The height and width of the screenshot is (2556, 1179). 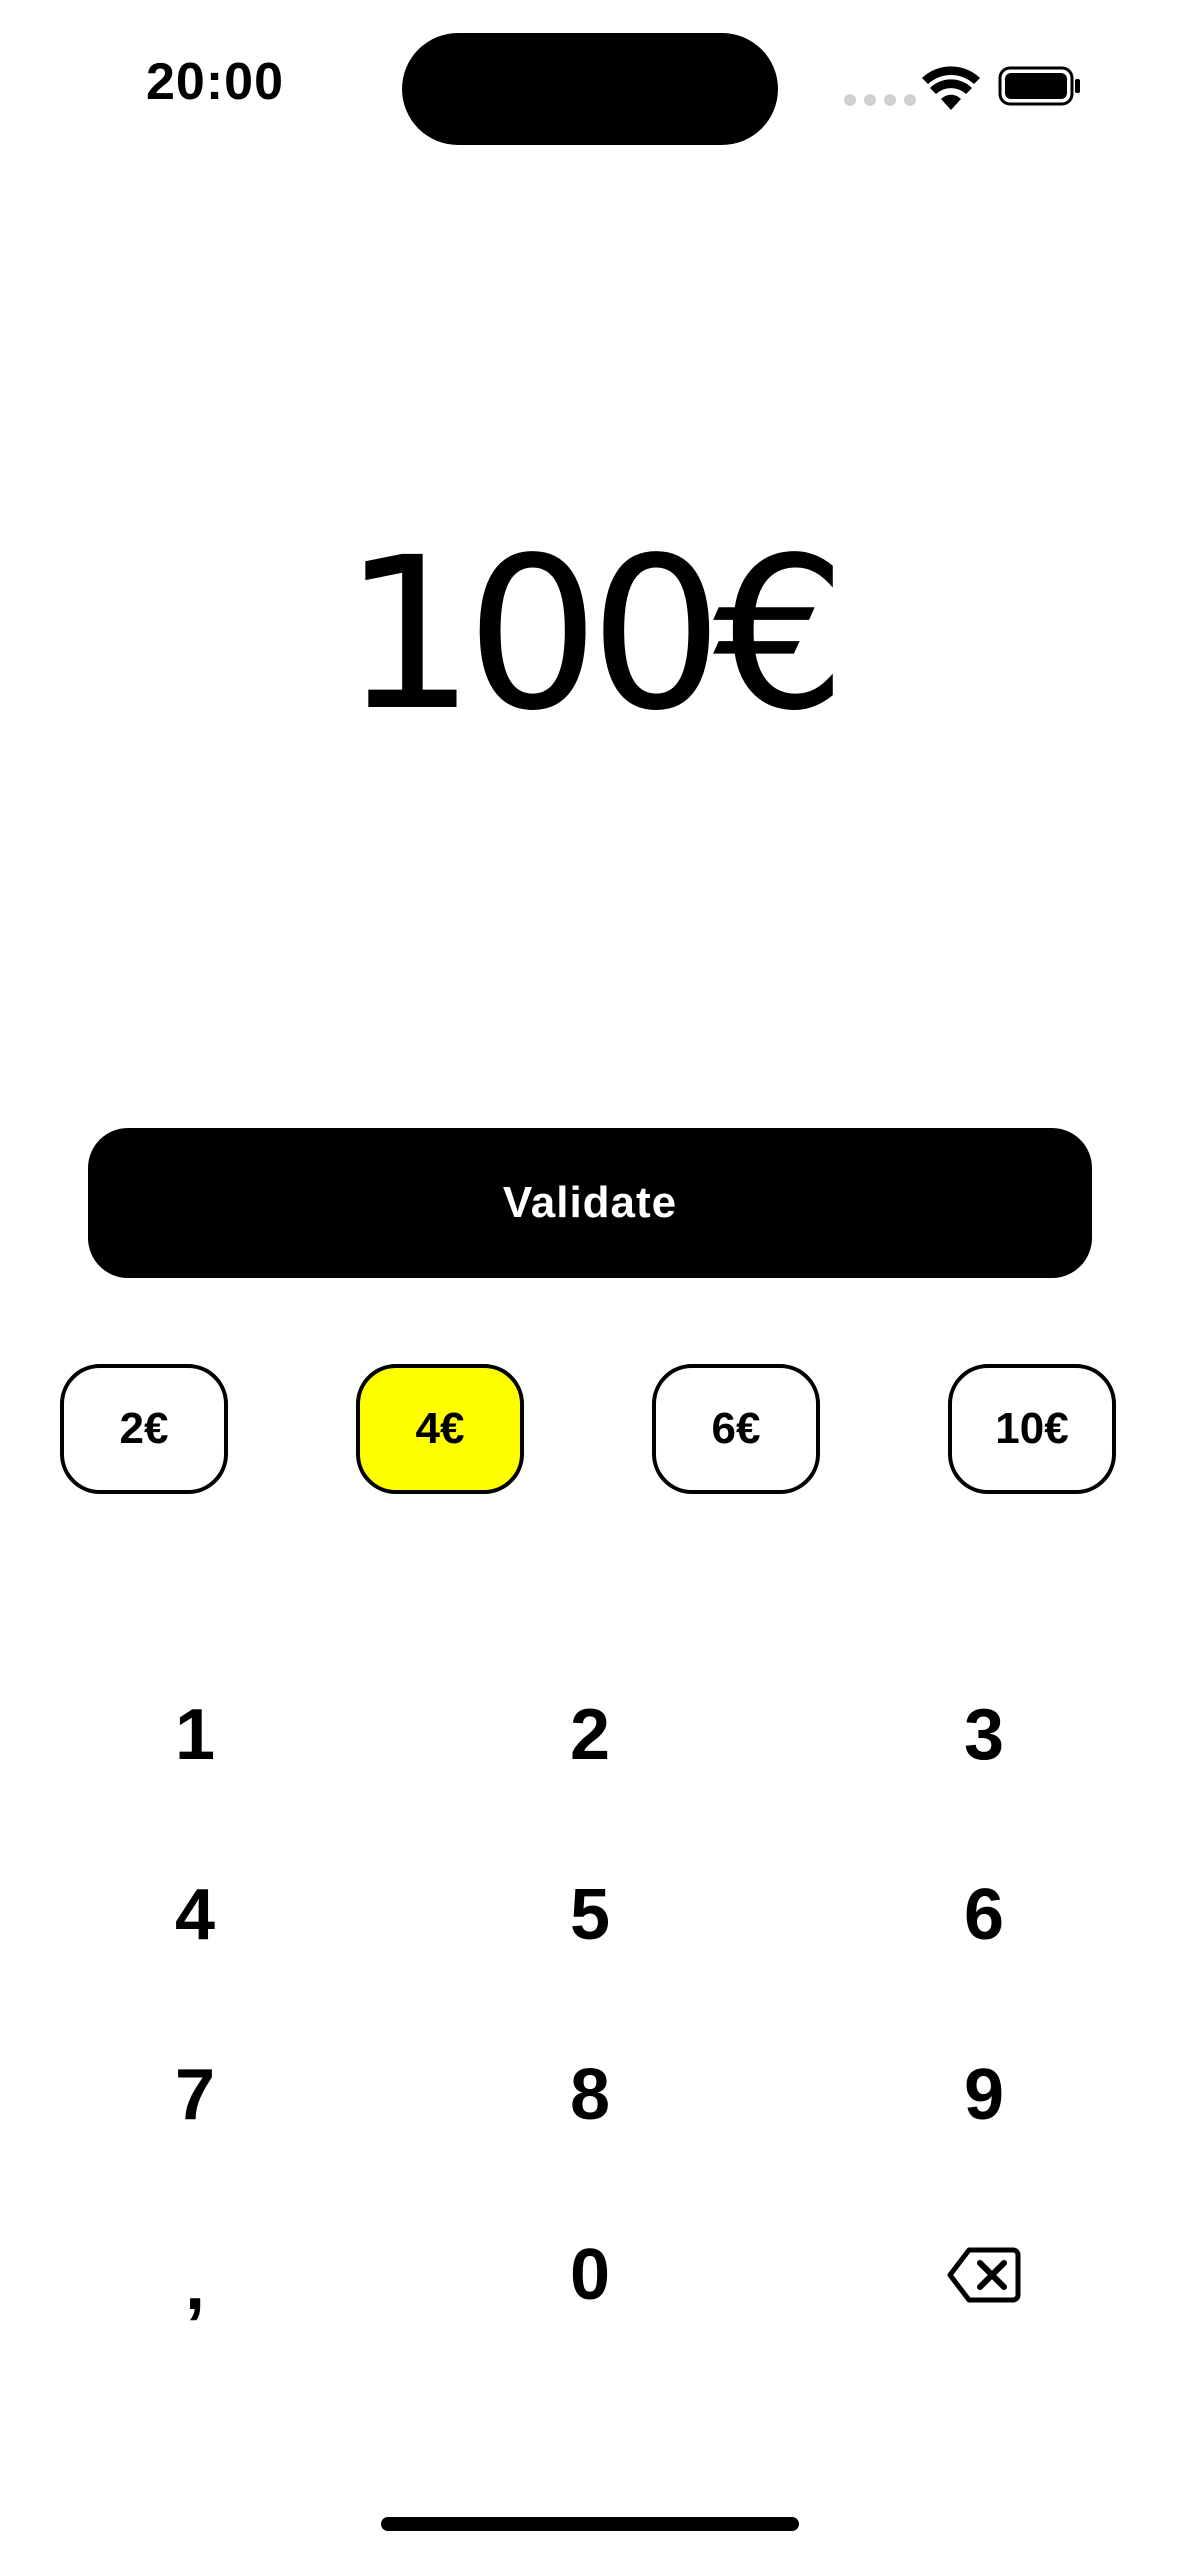 I want to click on tip-button-10: 10€, so click(x=1032, y=1429).